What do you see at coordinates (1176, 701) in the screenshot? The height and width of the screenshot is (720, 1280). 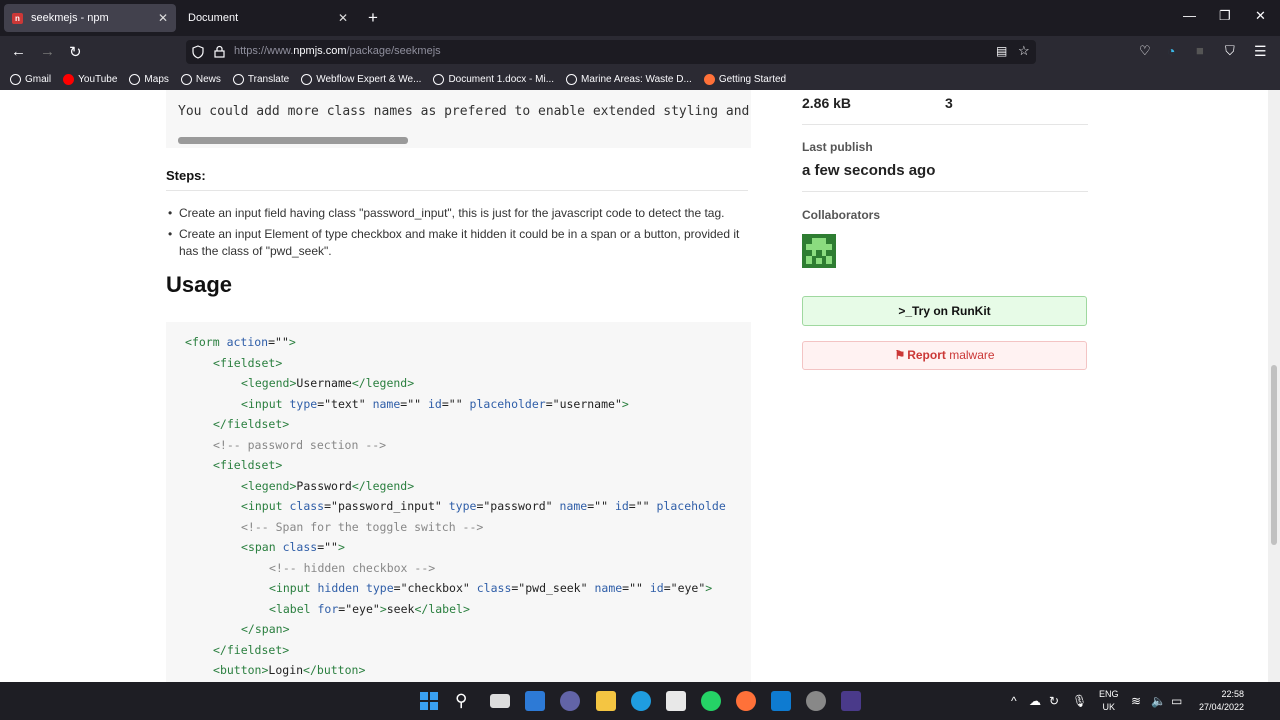 I see `battery-icon: ▭` at bounding box center [1176, 701].